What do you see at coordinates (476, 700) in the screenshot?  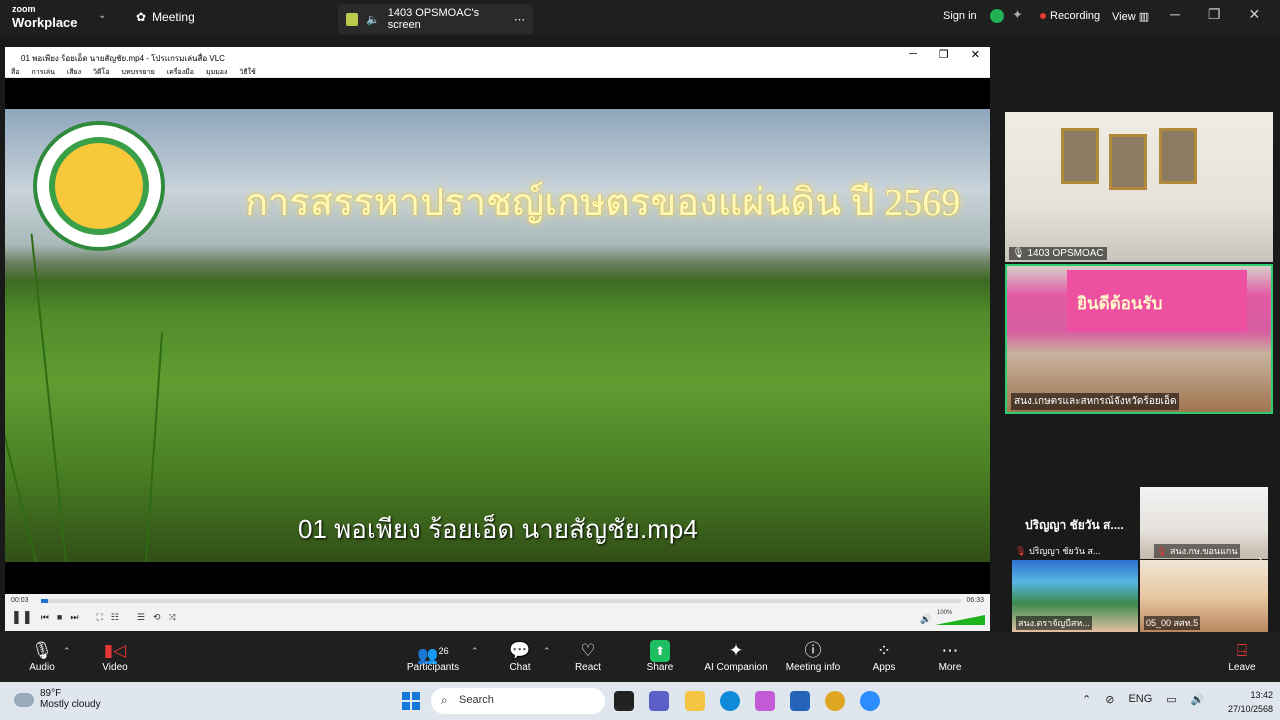 I see `search-placeholder: Search` at bounding box center [476, 700].